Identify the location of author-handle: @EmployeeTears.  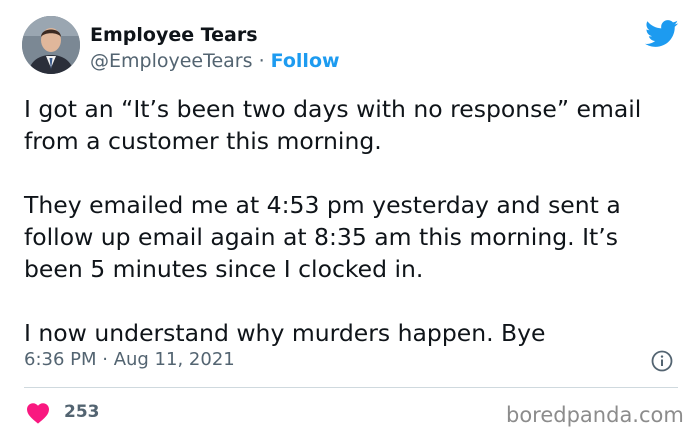
(171, 61).